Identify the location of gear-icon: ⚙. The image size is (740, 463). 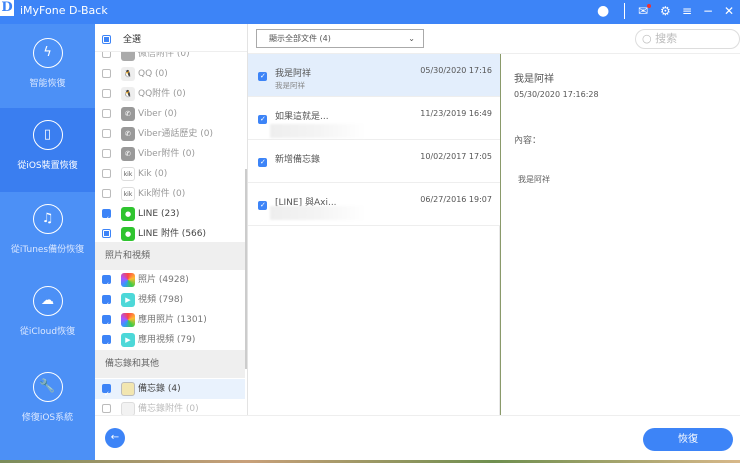
(665, 11).